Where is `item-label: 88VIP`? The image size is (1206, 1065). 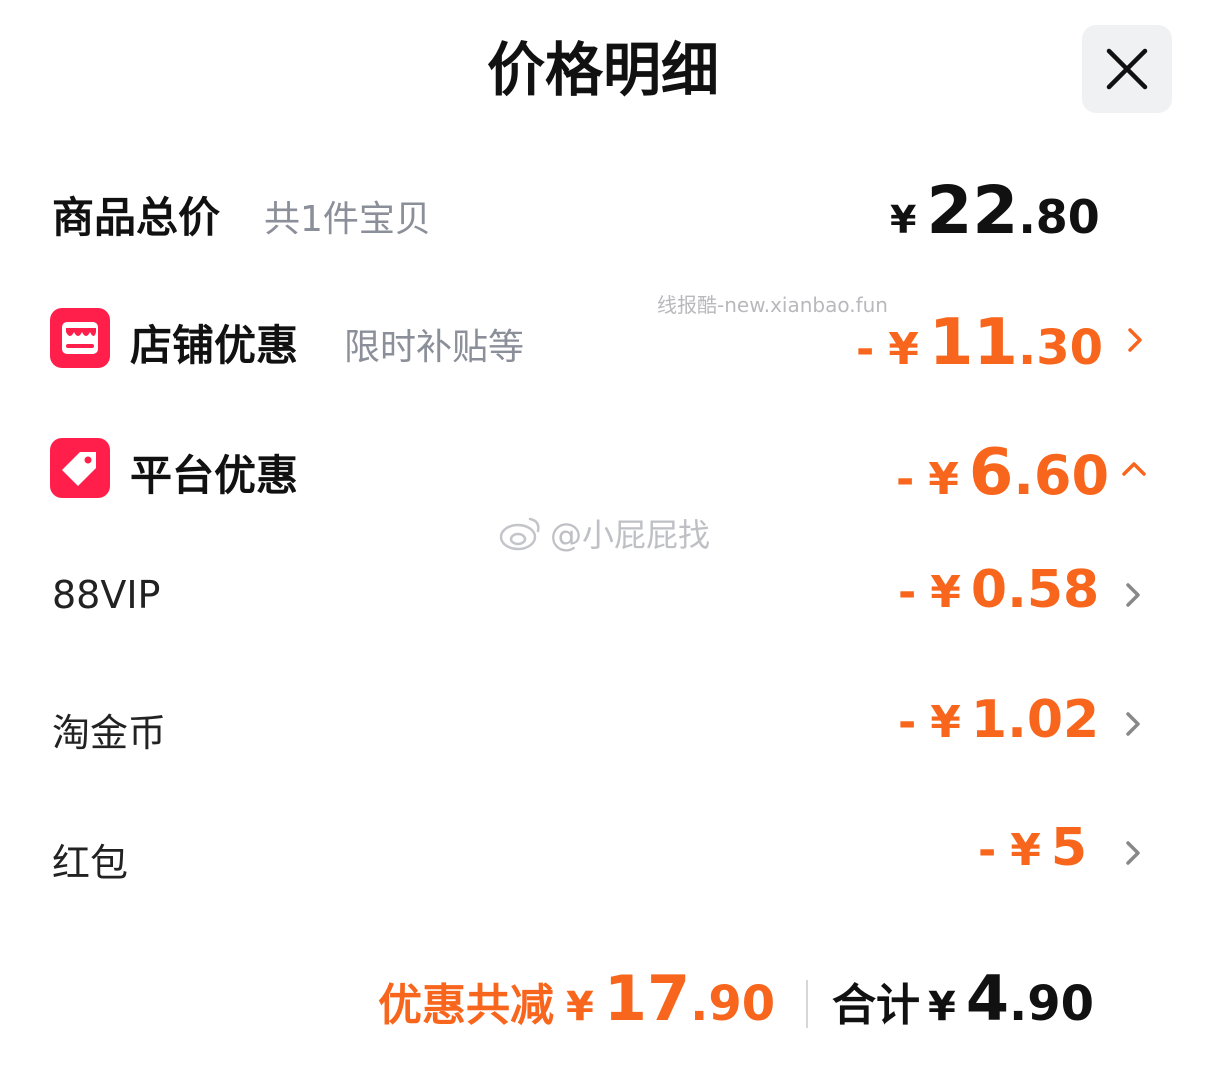
item-label: 88VIP is located at coordinates (106, 595).